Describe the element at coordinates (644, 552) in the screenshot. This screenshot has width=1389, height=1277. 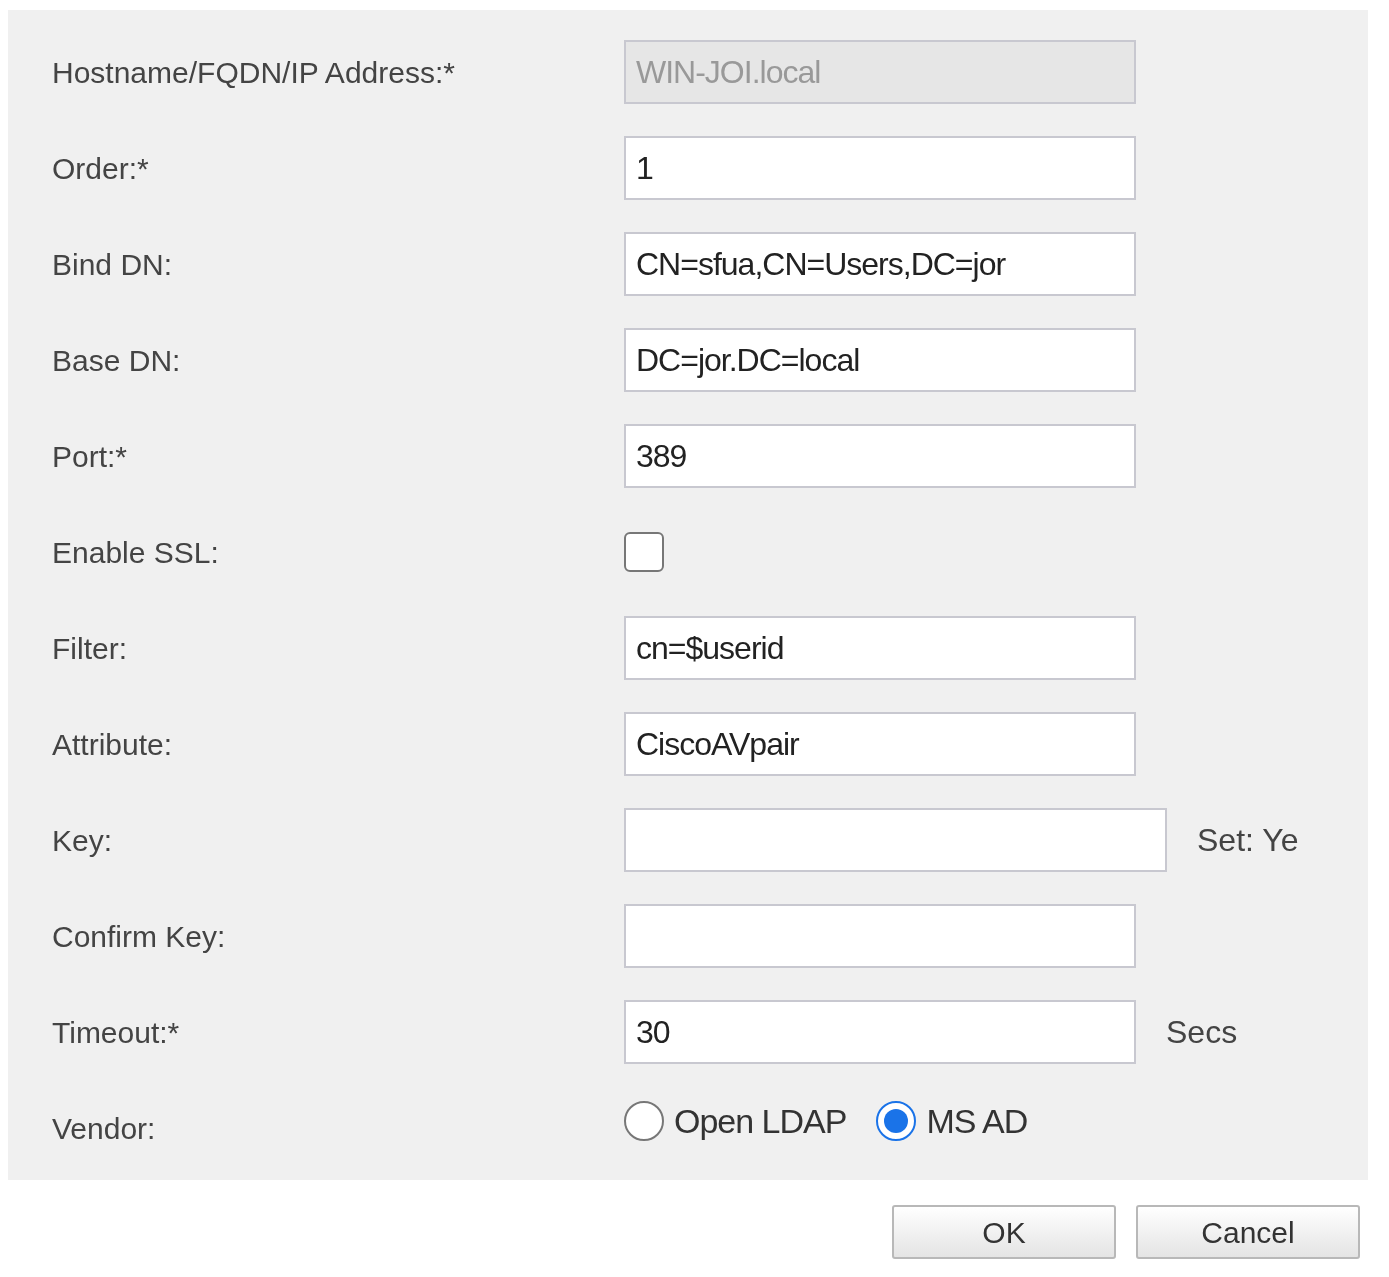
I see `checkbox` at that location.